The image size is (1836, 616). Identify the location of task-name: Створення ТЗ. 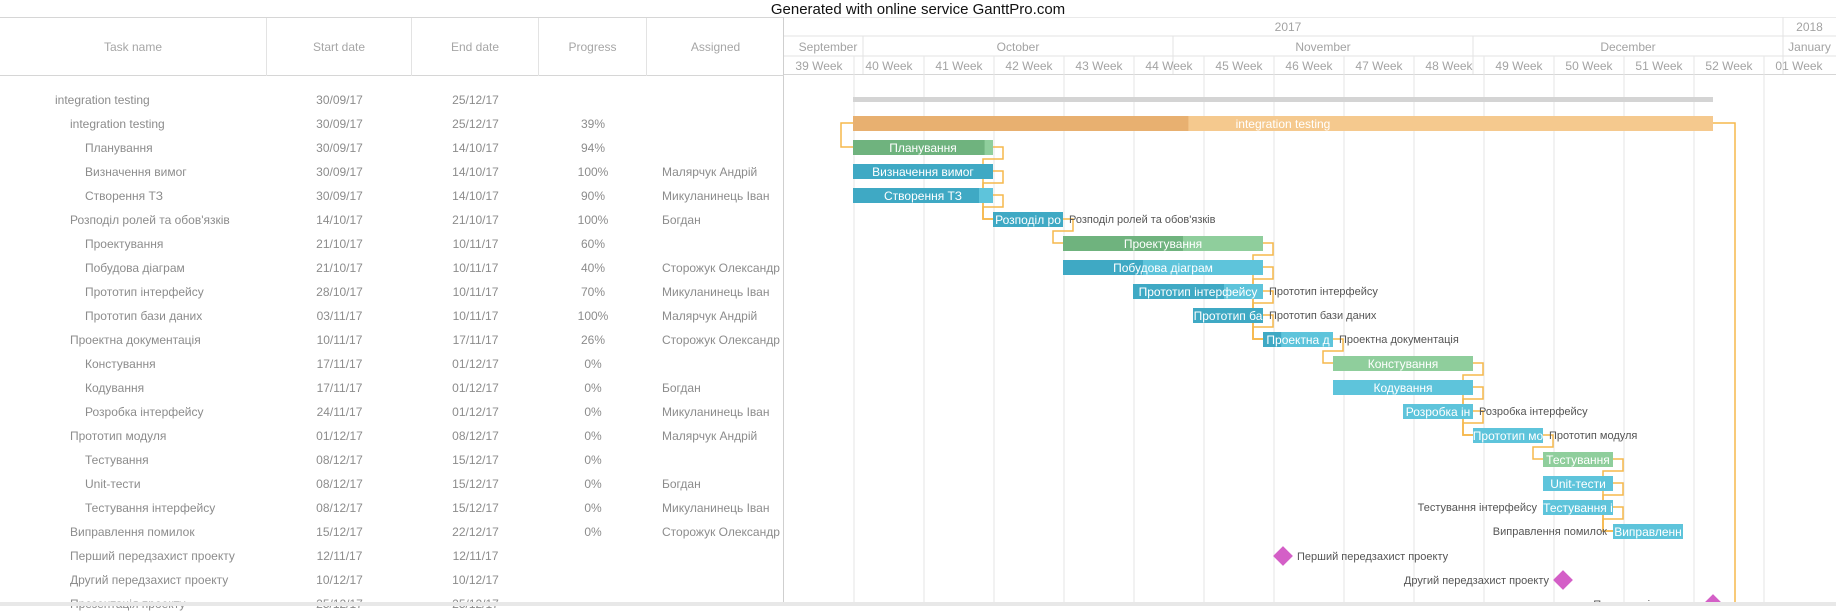
(124, 196).